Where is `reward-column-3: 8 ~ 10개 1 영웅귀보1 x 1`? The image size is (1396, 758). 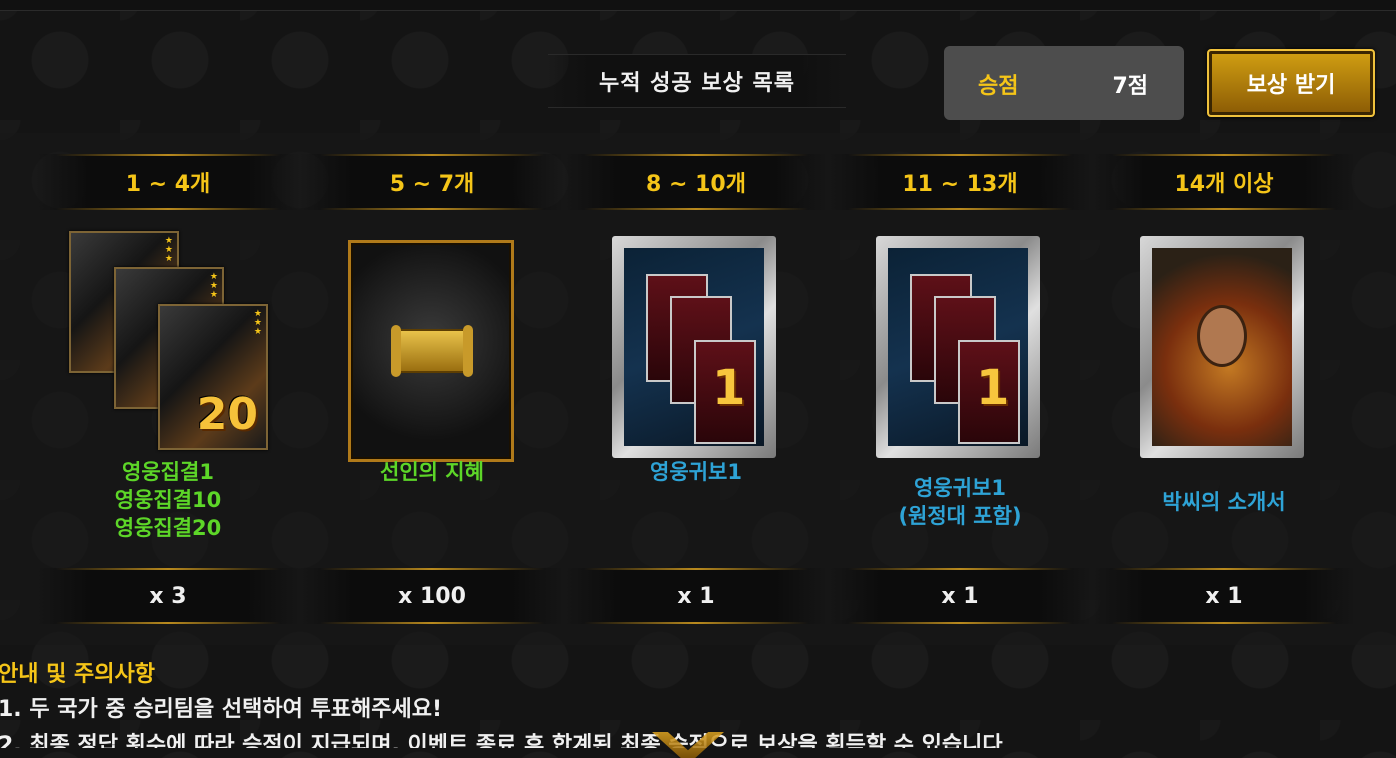
reward-column-3: 8 ~ 10개 1 영웅귀보1 x 1 is located at coordinates (696, 394).